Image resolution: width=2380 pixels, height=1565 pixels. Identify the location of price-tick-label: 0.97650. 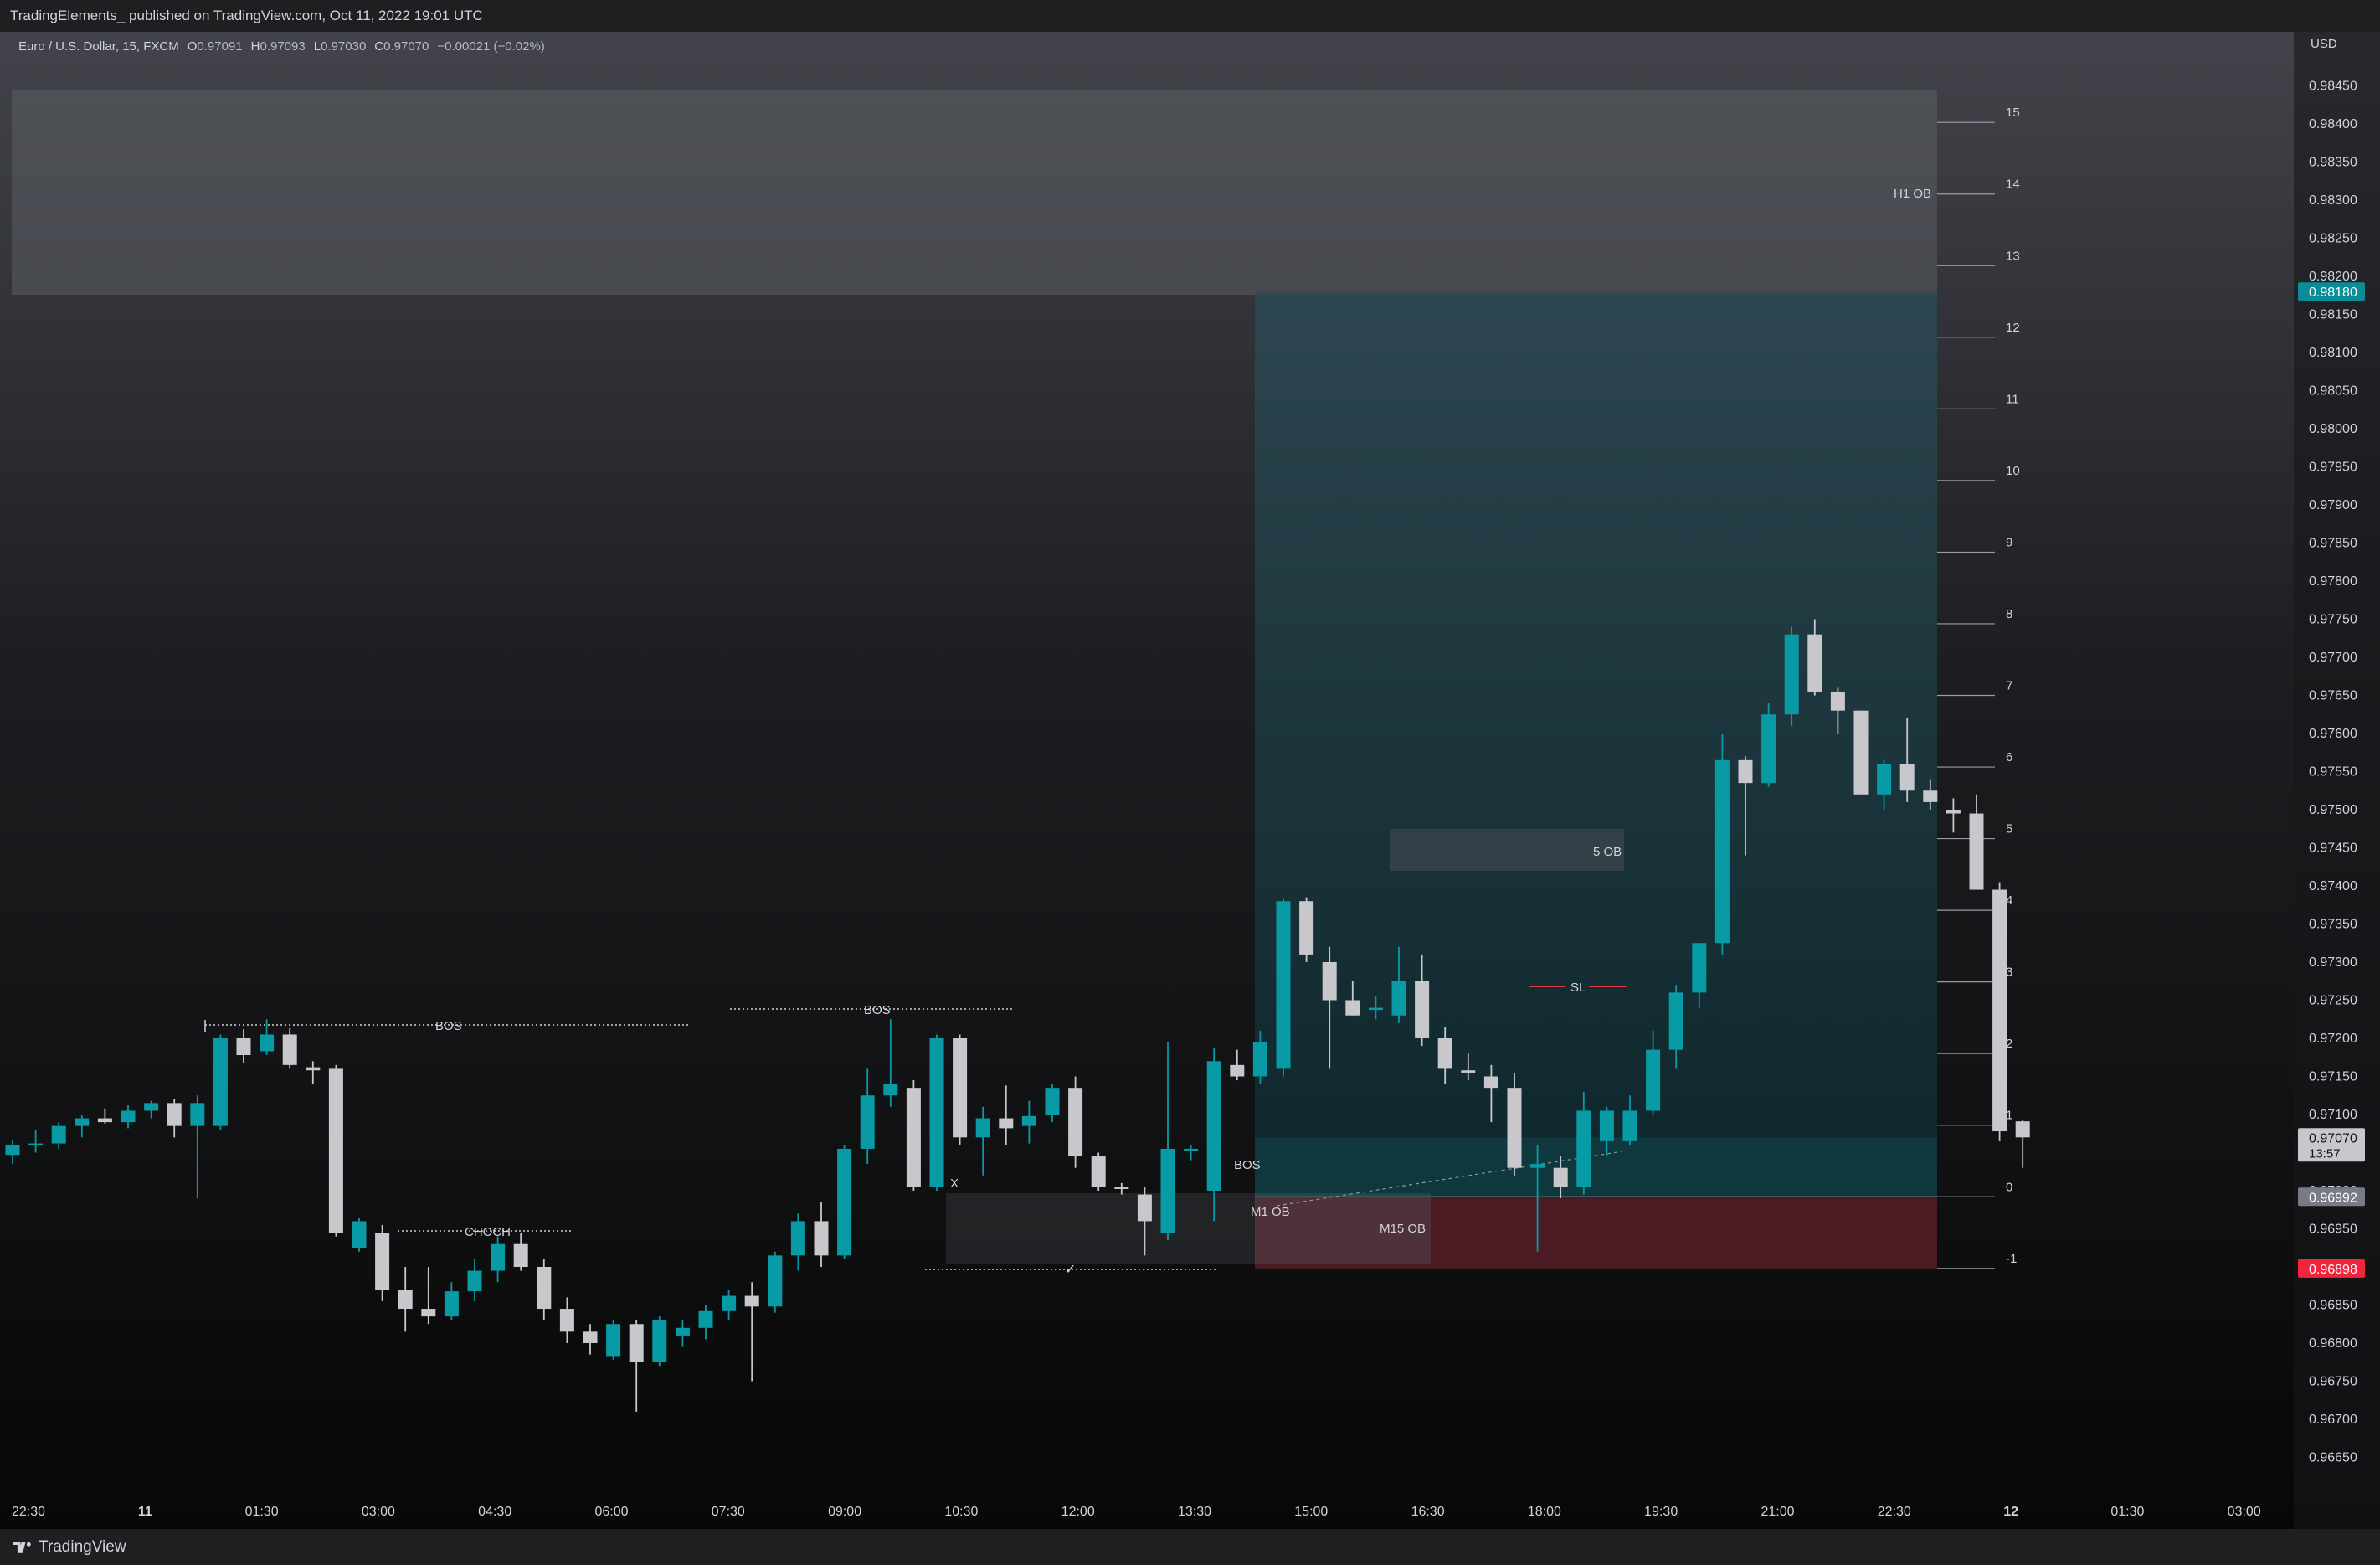
(2333, 696).